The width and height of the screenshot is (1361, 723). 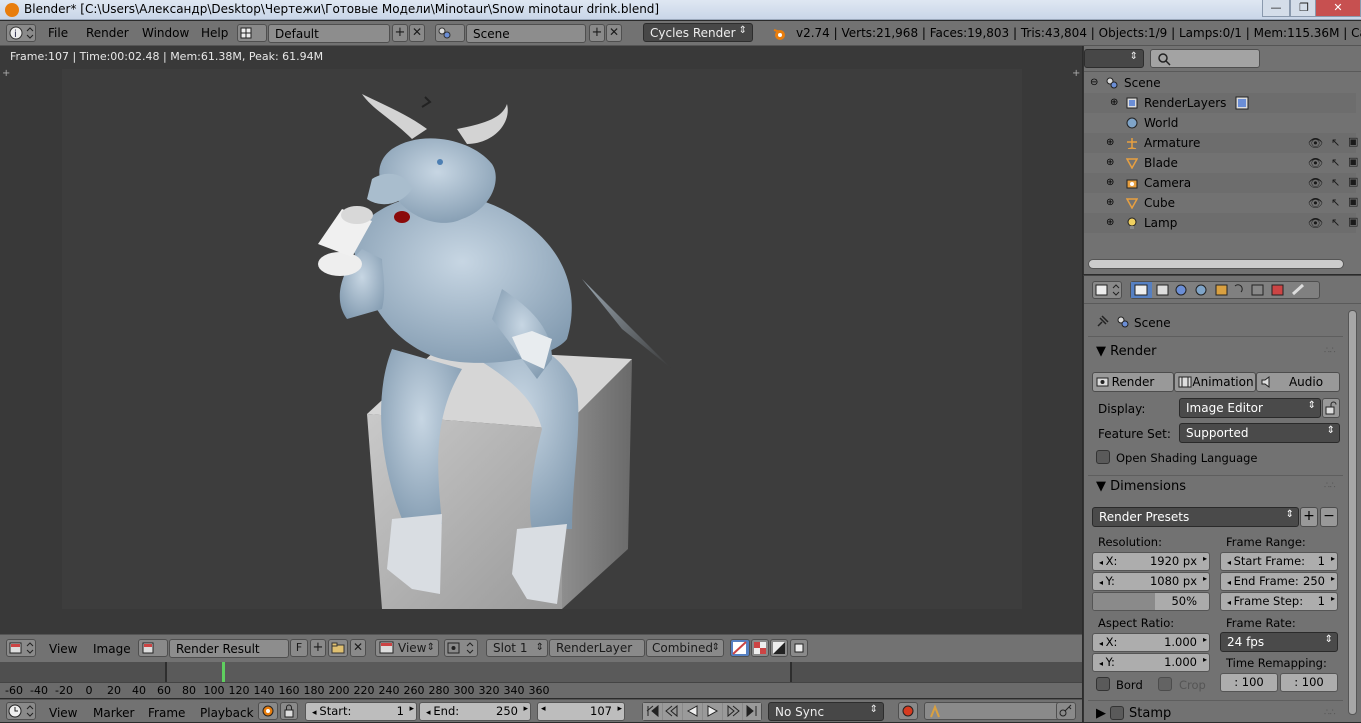 I want to click on outliner-row-armature: ⊕ Armature 👁 ↖ ▣, so click(x=1221, y=143).